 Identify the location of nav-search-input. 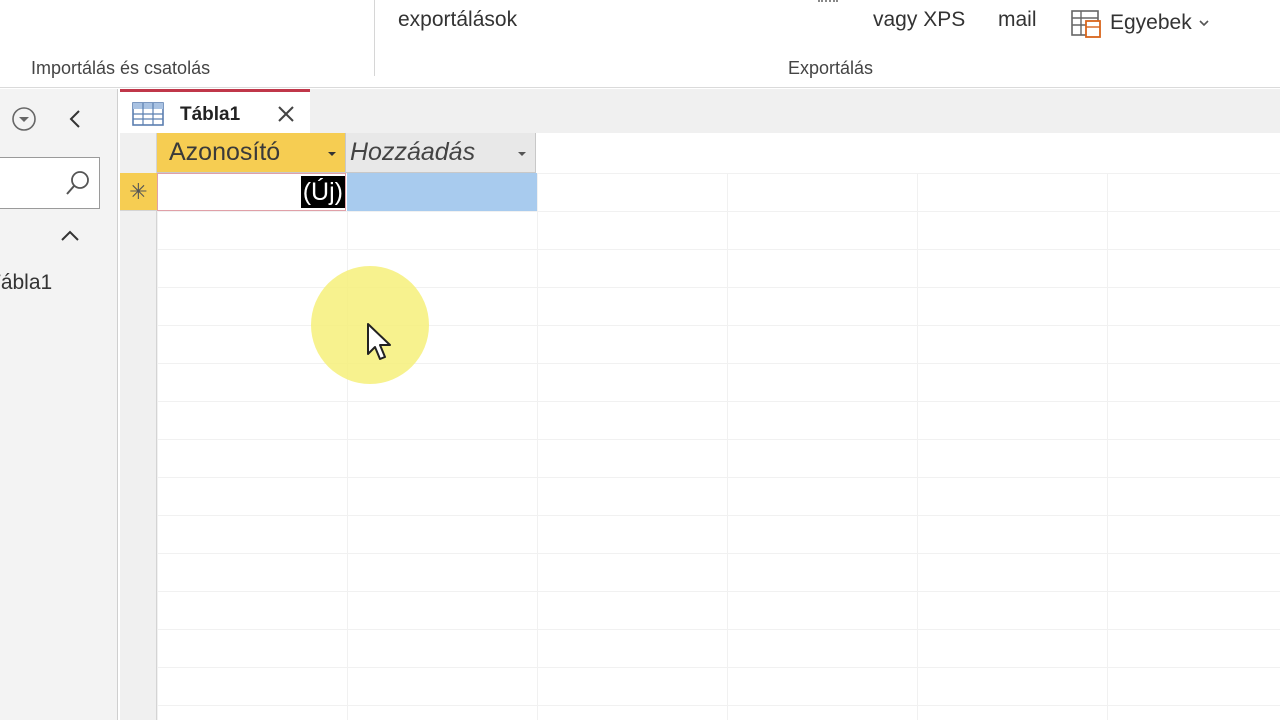
(50, 183).